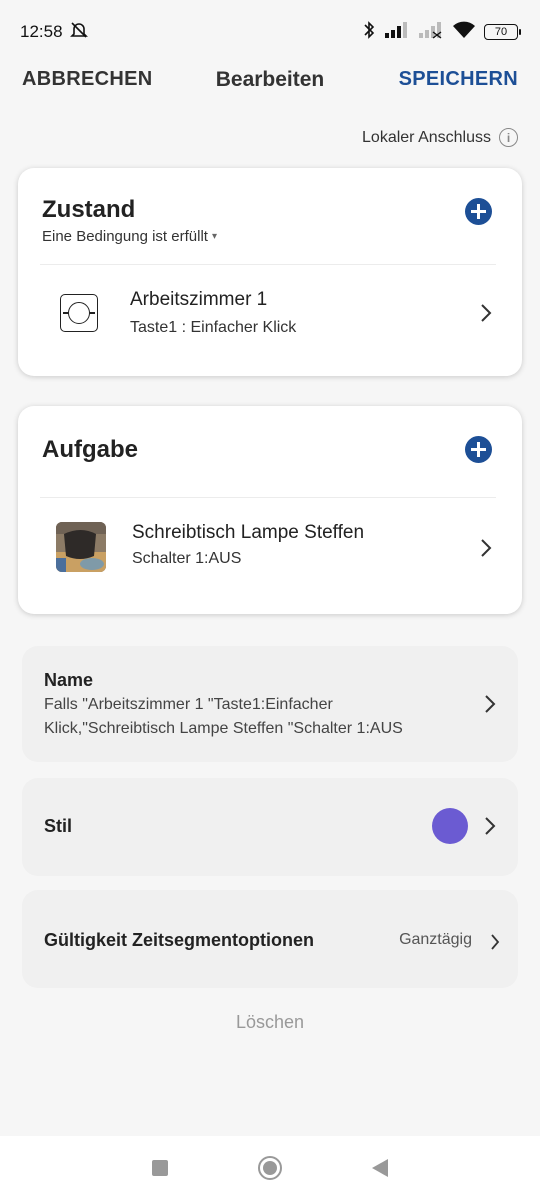 Image resolution: width=540 pixels, height=1200 pixels. I want to click on delete-label: Löschen, so click(270, 1022).